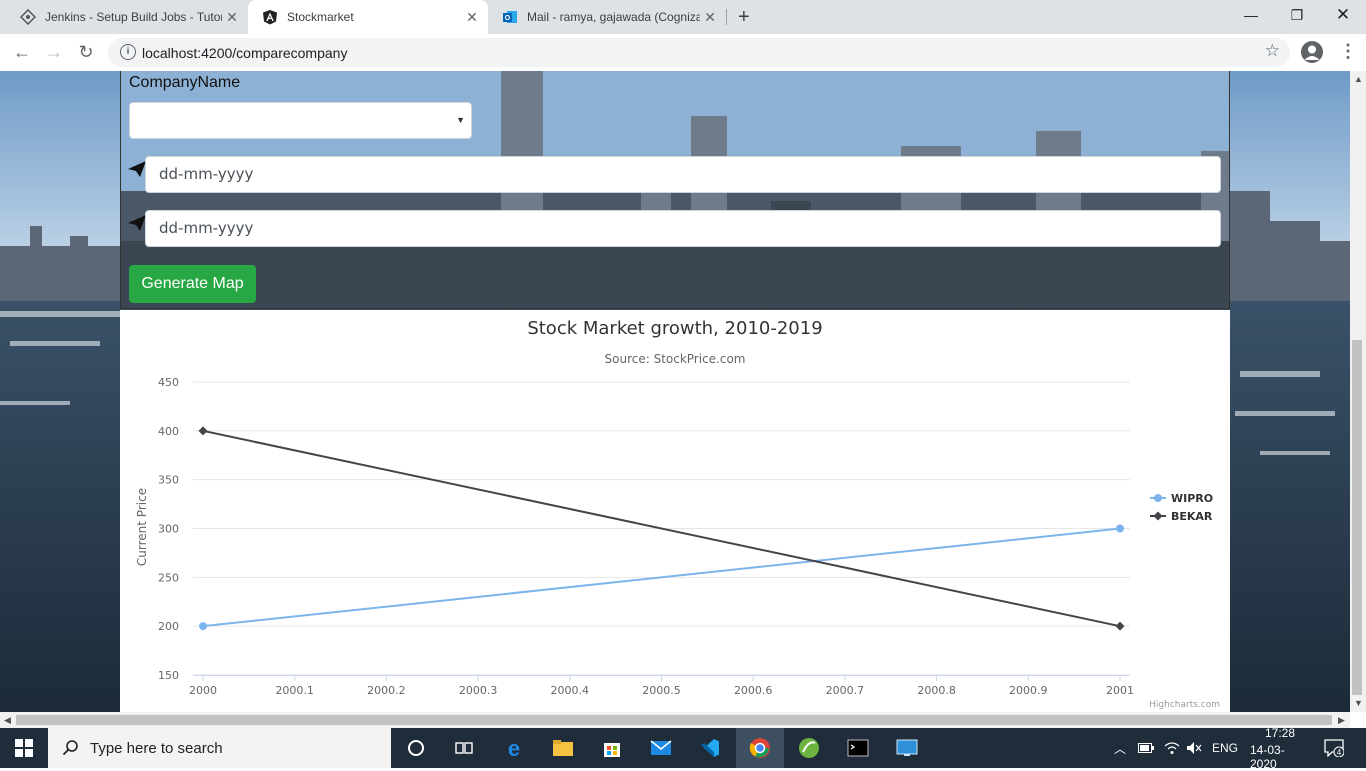 The image size is (1366, 771). Describe the element at coordinates (936, 690) in the screenshot. I see `x-tick-label: 2000.8` at that location.